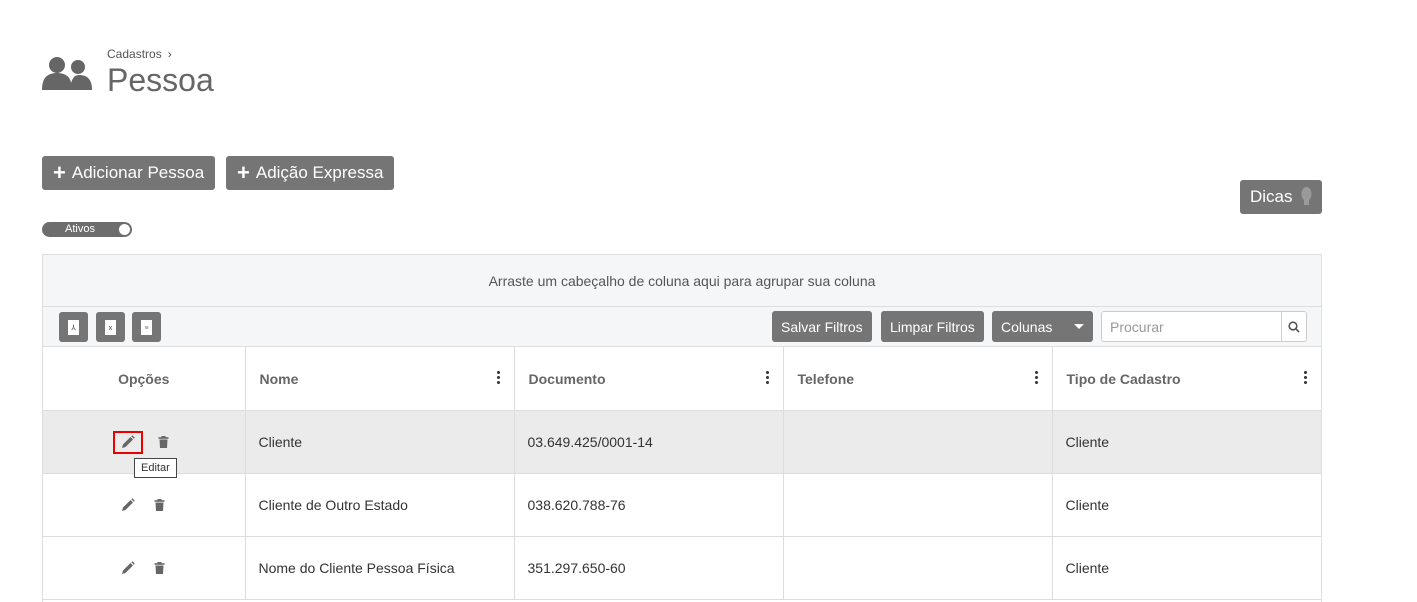  What do you see at coordinates (567, 378) in the screenshot?
I see `column-title: Documento` at bounding box center [567, 378].